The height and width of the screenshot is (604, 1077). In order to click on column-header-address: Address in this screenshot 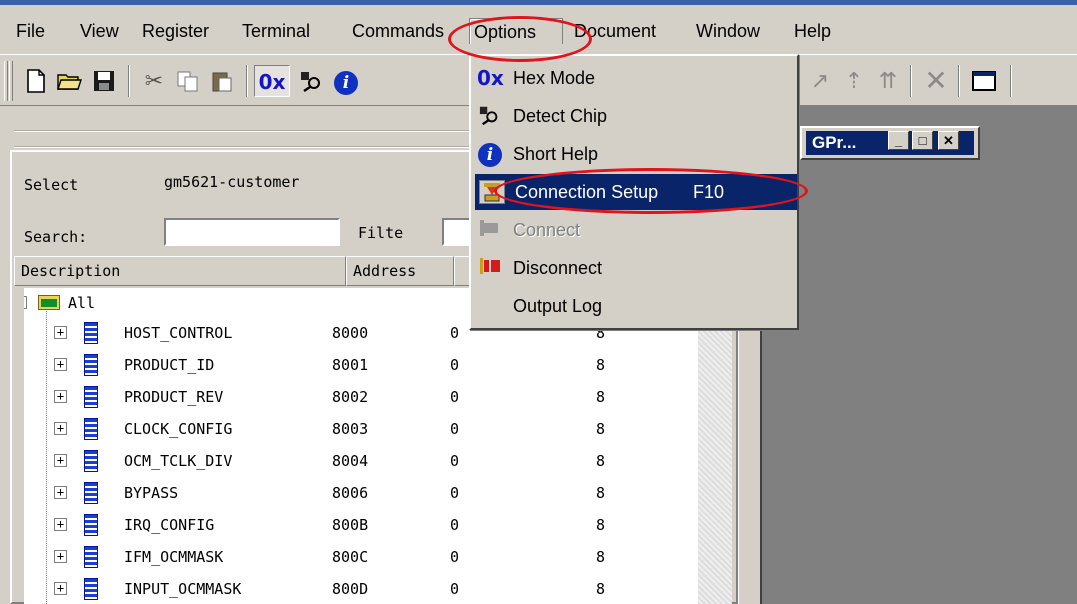, I will do `click(400, 271)`.